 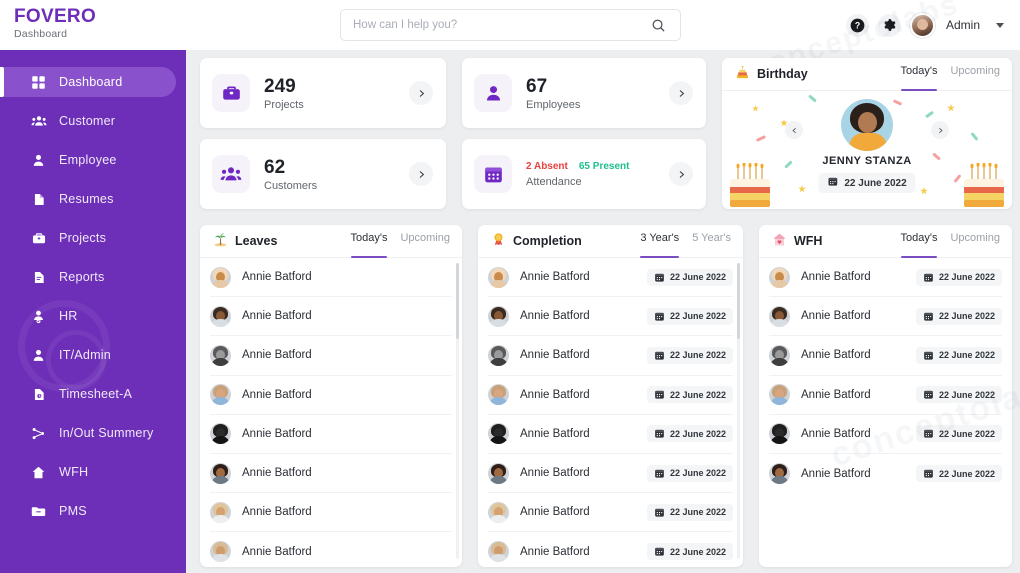 I want to click on sidebar-item-it-admin: IT/Admin, so click(x=88, y=355).